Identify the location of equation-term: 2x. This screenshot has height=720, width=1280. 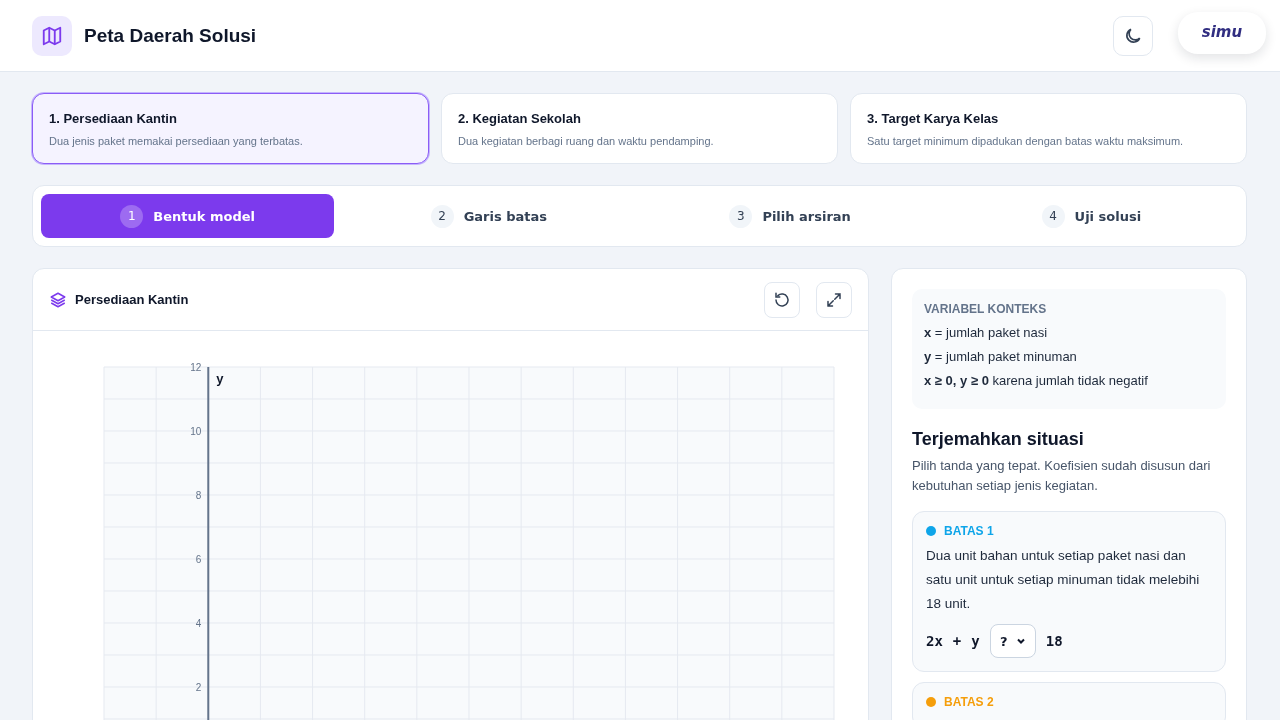
(934, 641).